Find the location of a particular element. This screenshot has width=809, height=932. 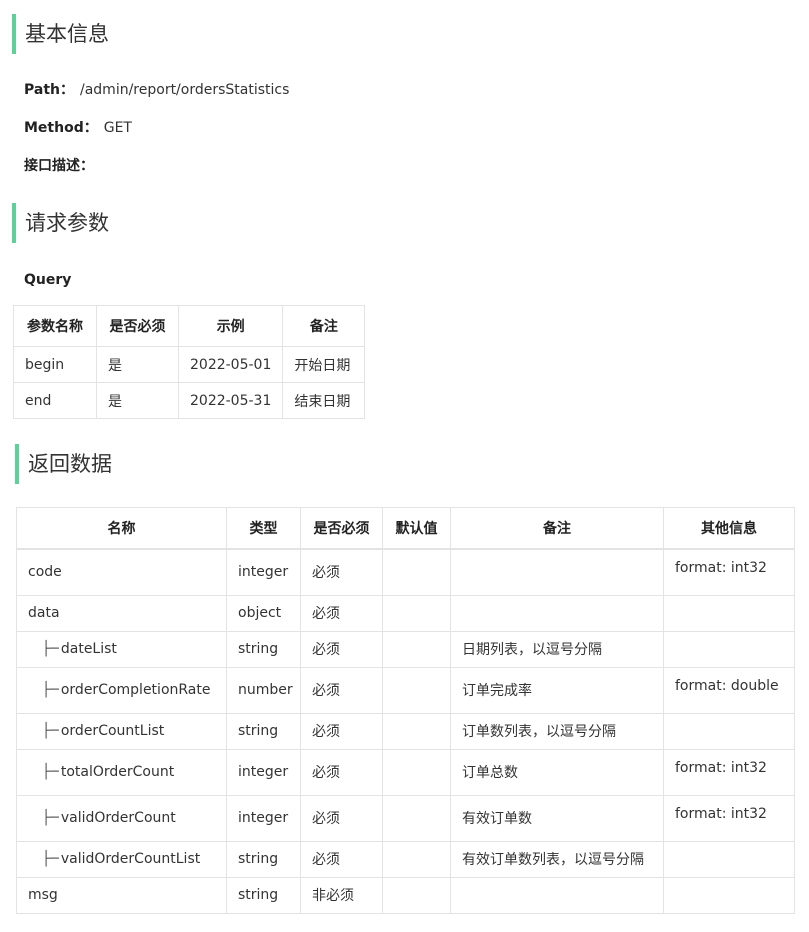

field-required: 非必须 is located at coordinates (341, 895).